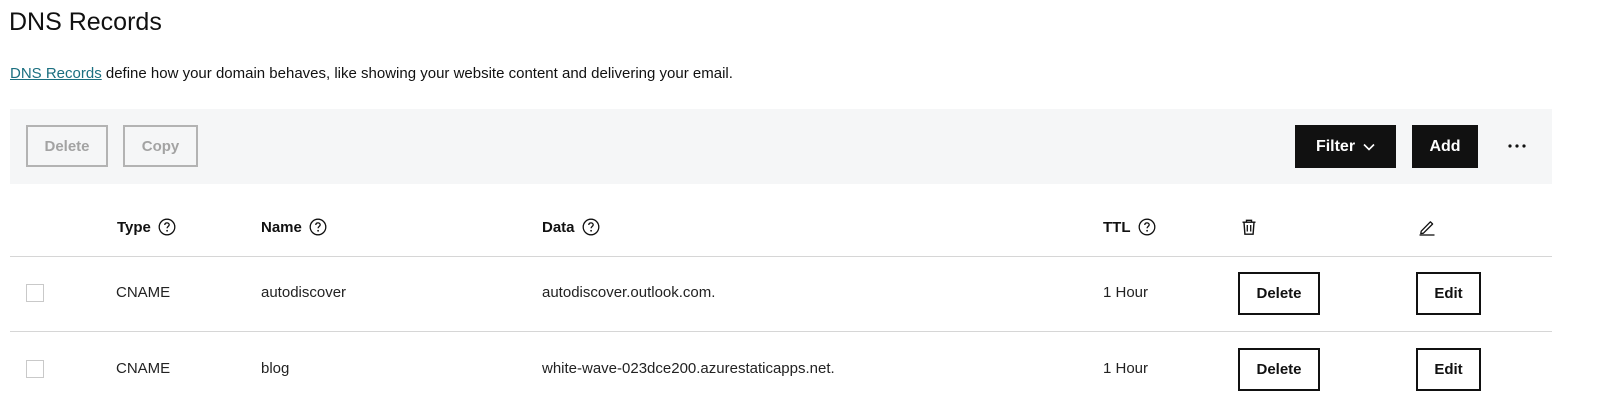  What do you see at coordinates (1517, 146) in the screenshot?
I see `ellipsis-icon` at bounding box center [1517, 146].